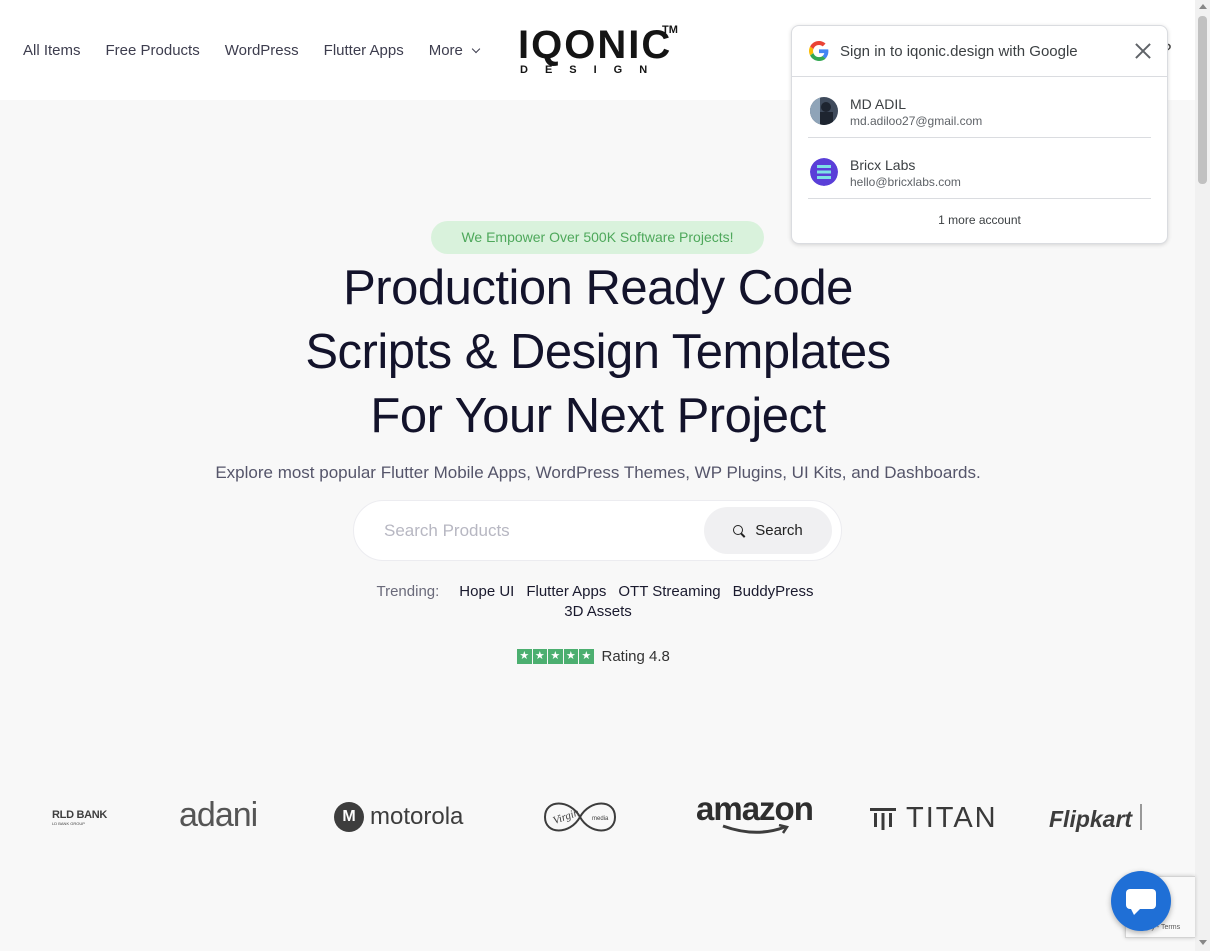 The height and width of the screenshot is (951, 1210). I want to click on world-bank-logo: RLD BANK LD BANK GROUP, so click(79, 817).